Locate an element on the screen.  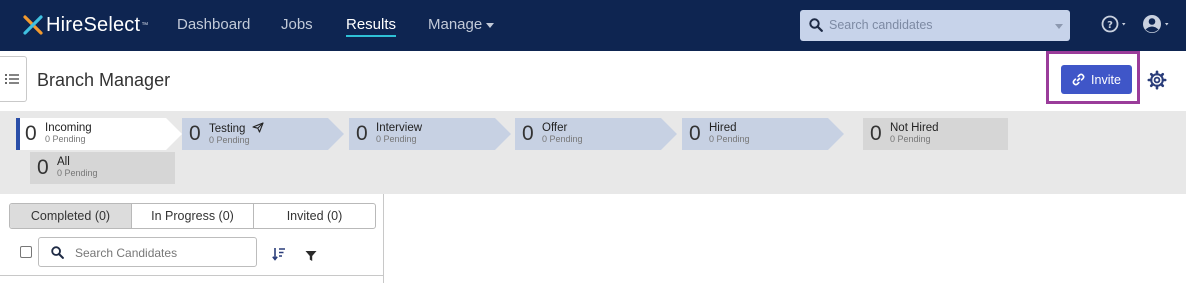
hireselect-x-logo-icon is located at coordinates (33, 25).